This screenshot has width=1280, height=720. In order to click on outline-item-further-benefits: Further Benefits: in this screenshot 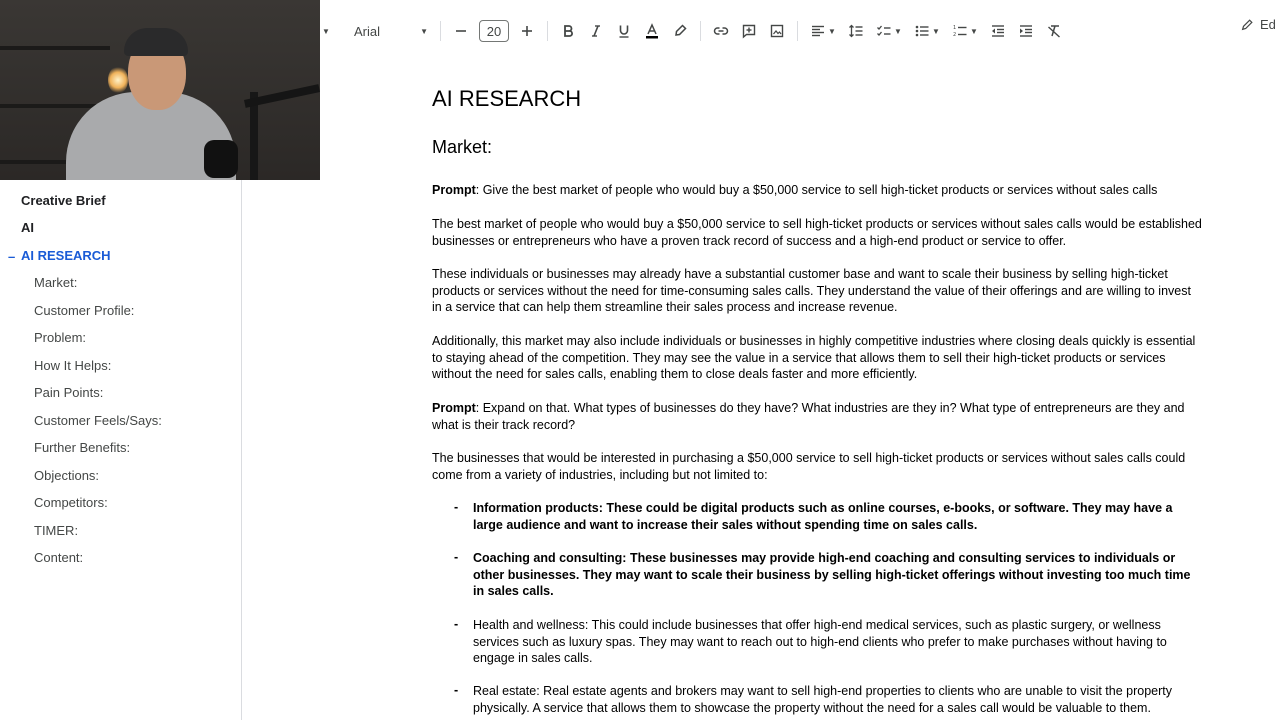, I will do `click(82, 447)`.